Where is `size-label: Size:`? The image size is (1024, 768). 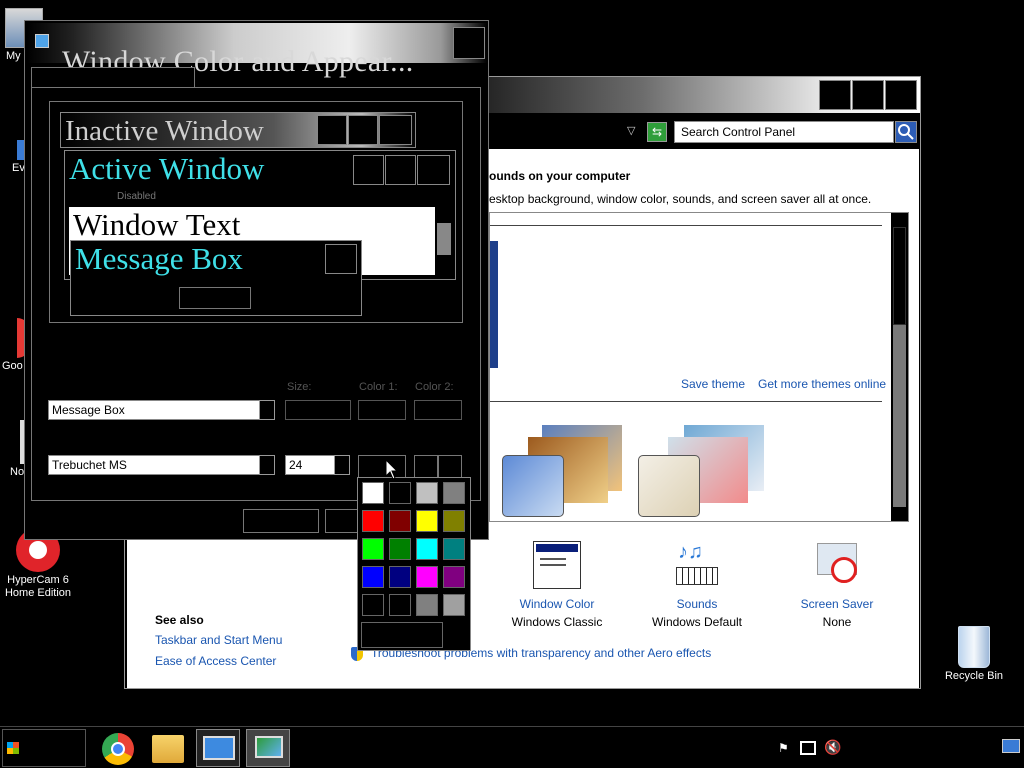 size-label: Size: is located at coordinates (299, 387).